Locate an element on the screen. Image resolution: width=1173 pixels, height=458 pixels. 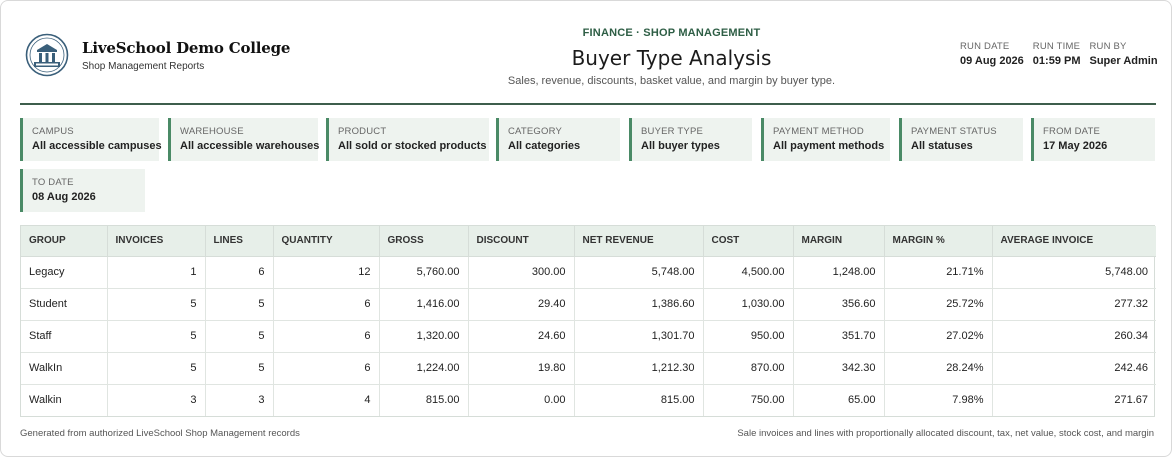
college-name: LiveSchool Demo College is located at coordinates (186, 48).